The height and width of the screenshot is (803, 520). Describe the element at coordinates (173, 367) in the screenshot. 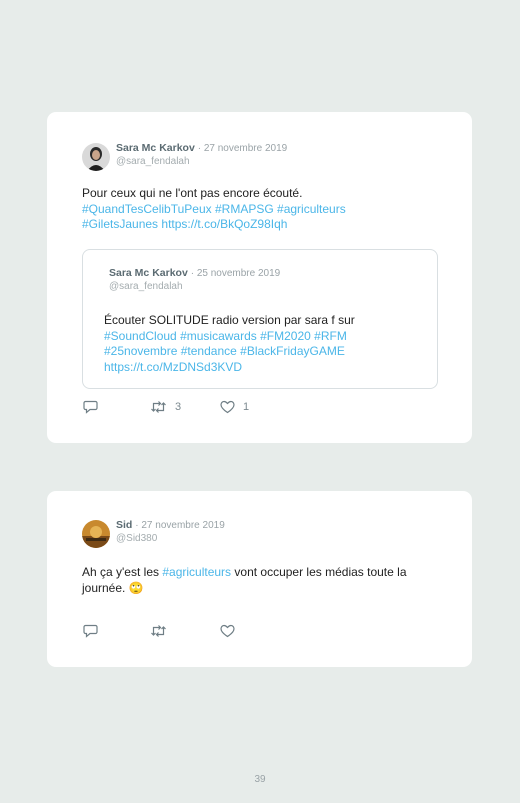

I see `url-link: https://t.co/MzDNSd3KVD` at that location.